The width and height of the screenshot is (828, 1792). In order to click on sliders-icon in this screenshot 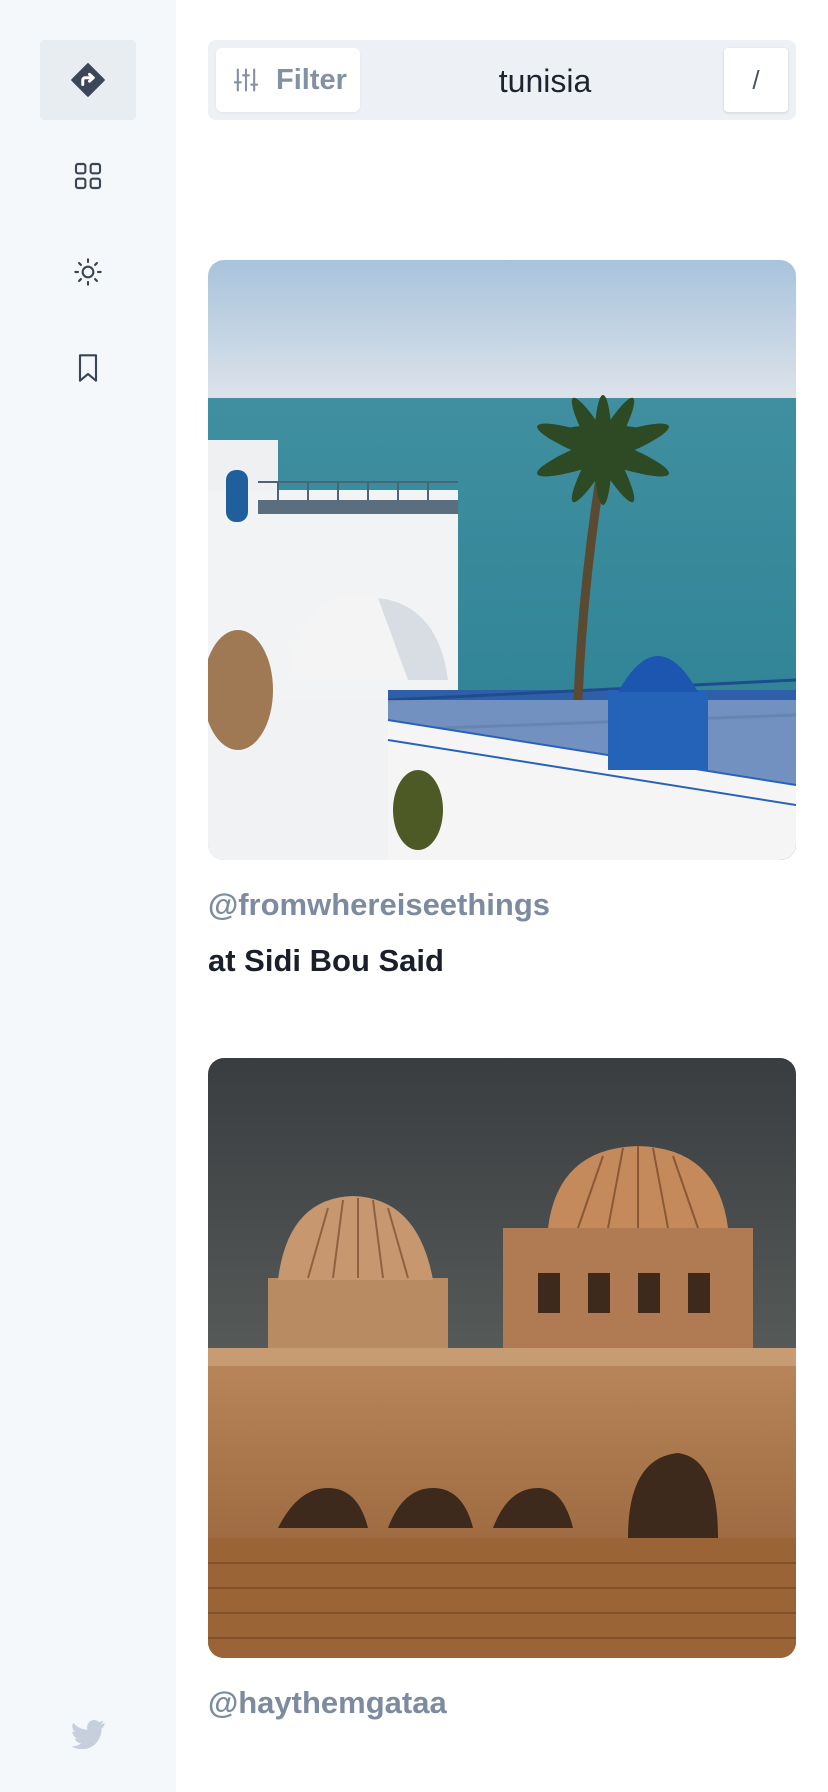, I will do `click(246, 80)`.